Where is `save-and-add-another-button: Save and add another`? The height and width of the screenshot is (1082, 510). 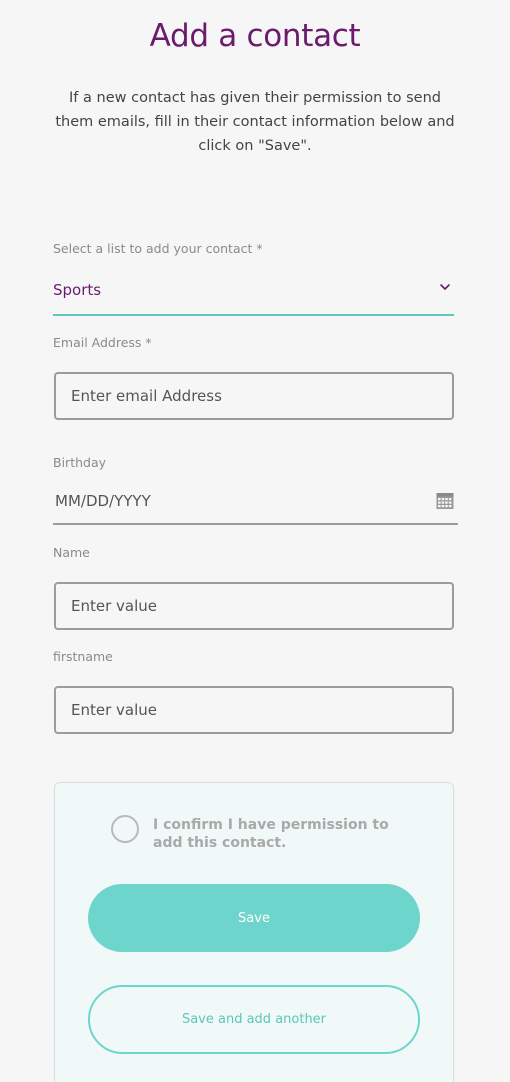
save-and-add-another-button: Save and add another is located at coordinates (254, 1019).